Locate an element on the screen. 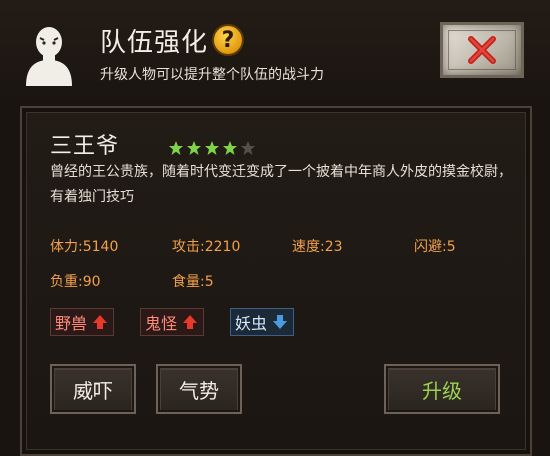 This screenshot has height=456, width=550. stat-value: 90 is located at coordinates (91, 282).